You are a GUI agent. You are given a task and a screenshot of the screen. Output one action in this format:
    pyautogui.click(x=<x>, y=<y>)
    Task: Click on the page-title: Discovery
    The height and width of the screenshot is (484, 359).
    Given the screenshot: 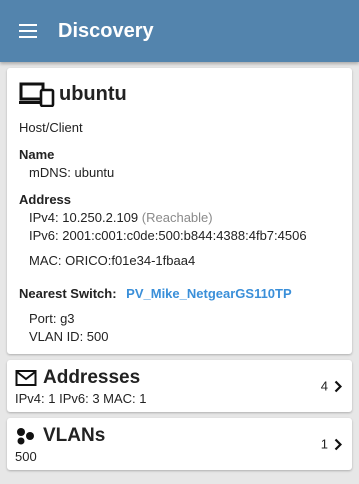 What is the action you would take?
    pyautogui.click(x=106, y=30)
    